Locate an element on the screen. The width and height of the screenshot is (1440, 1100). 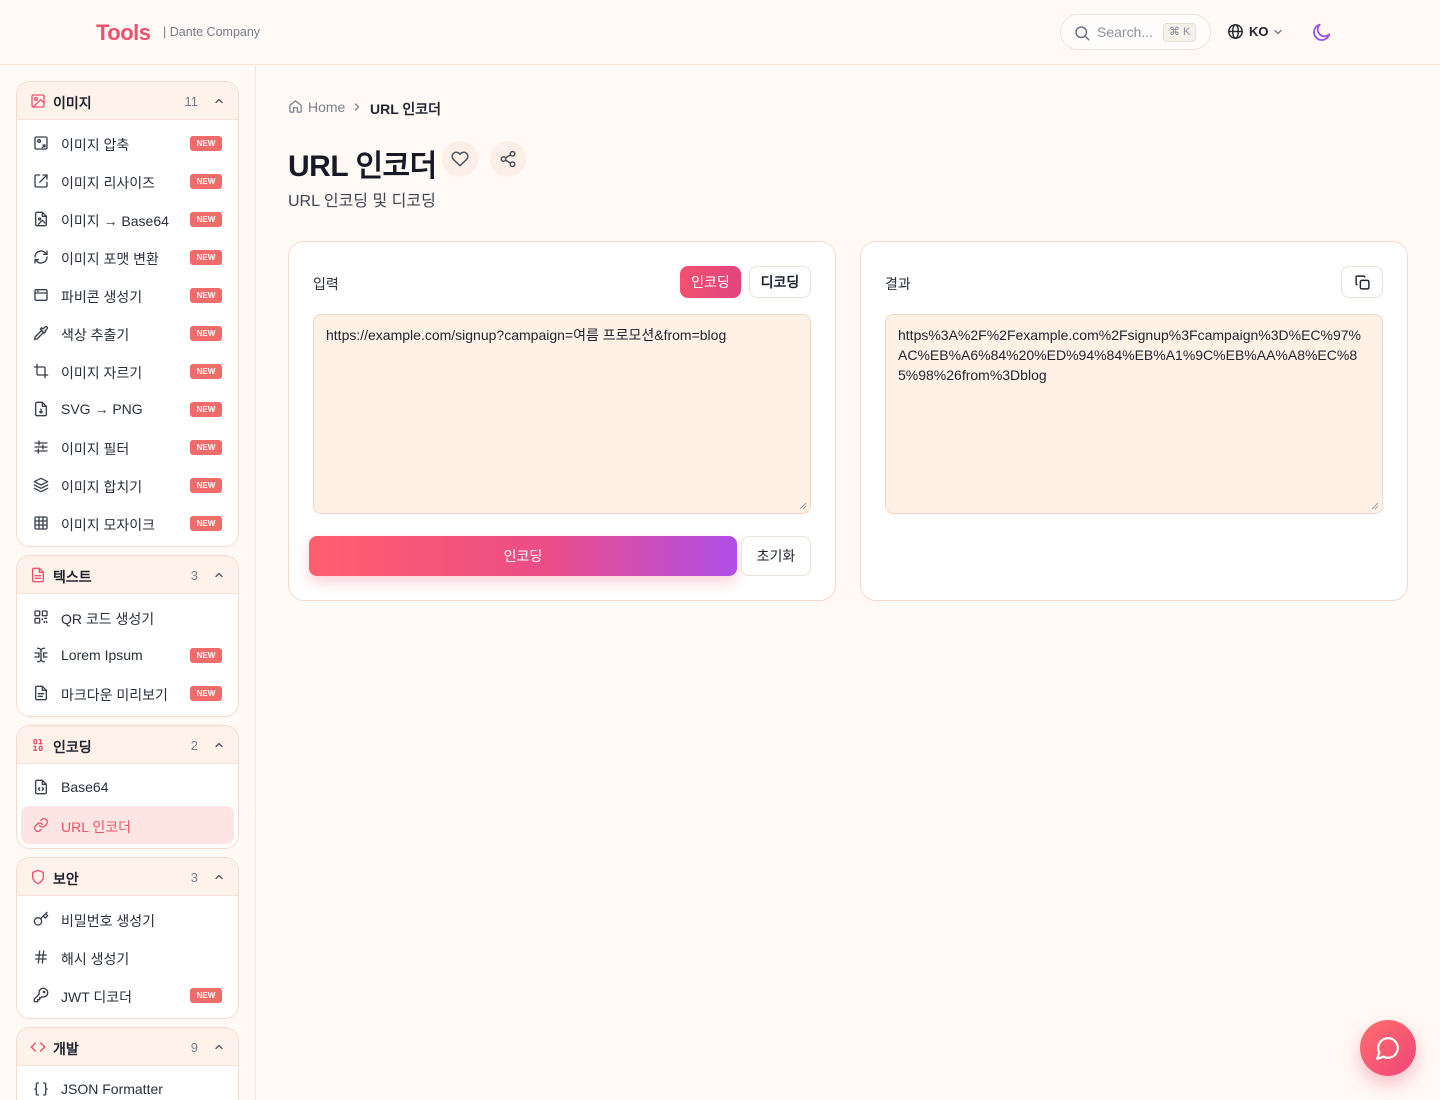
sidebar-item-mosaic: 이미지 모자이크 NEW is located at coordinates (127, 523).